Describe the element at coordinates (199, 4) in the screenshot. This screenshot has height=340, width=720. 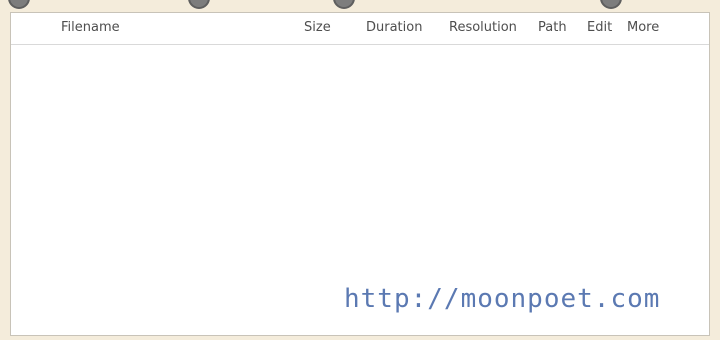
I see `toolbar-button-2-icon` at that location.